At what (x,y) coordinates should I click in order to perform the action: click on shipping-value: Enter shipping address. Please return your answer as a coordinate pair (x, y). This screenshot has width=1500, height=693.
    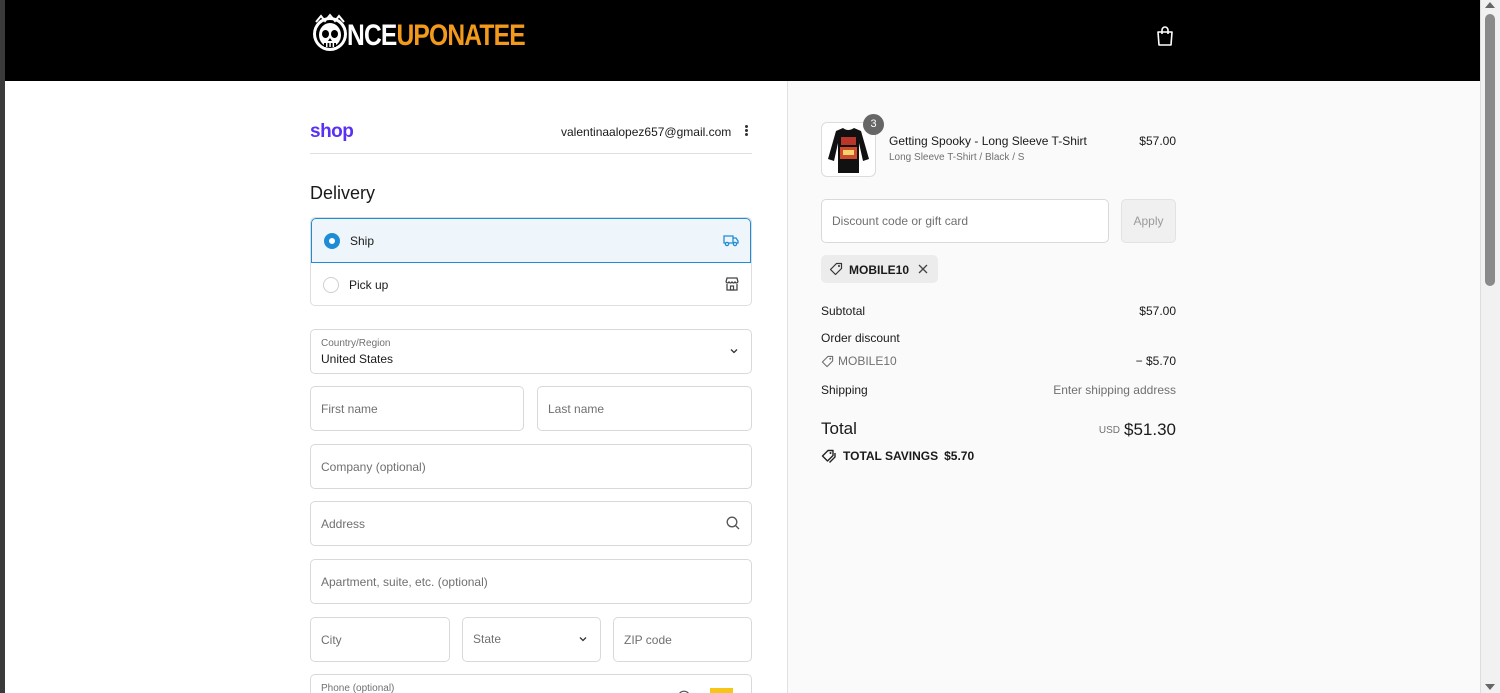
    Looking at the image, I should click on (1114, 390).